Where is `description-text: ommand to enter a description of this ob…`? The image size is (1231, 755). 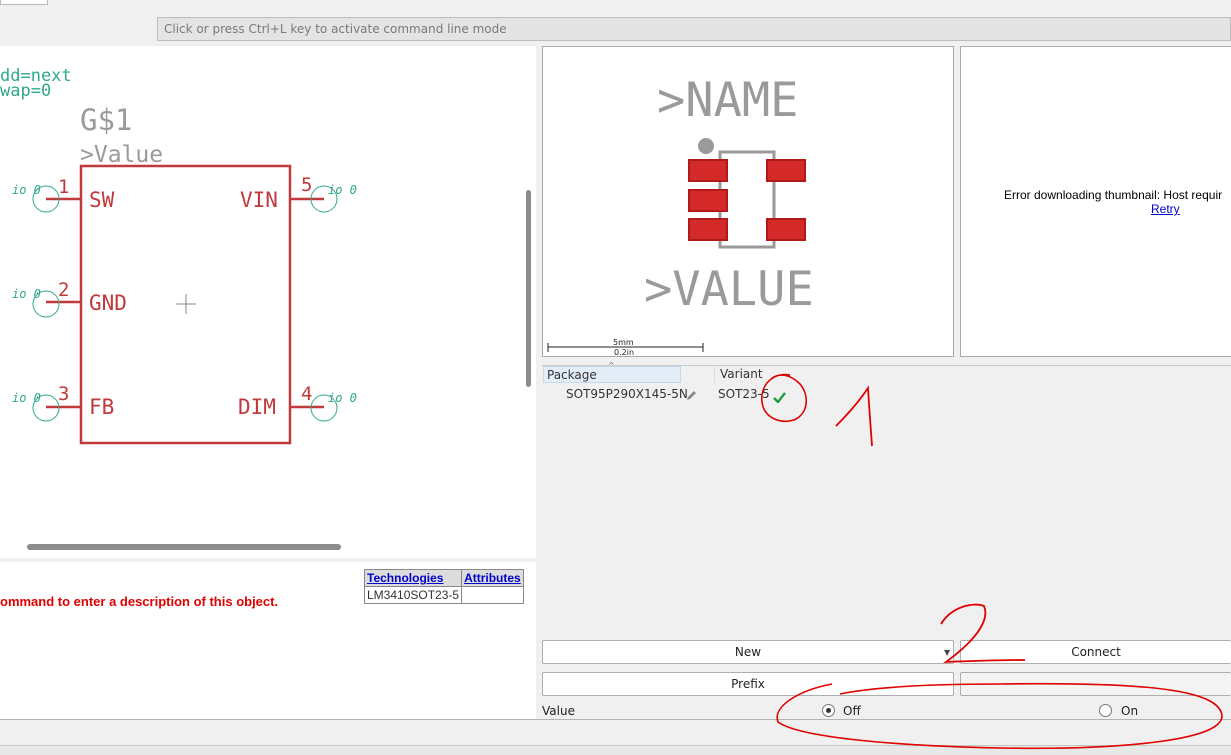
description-text: ommand to enter a description of this ob… is located at coordinates (139, 601).